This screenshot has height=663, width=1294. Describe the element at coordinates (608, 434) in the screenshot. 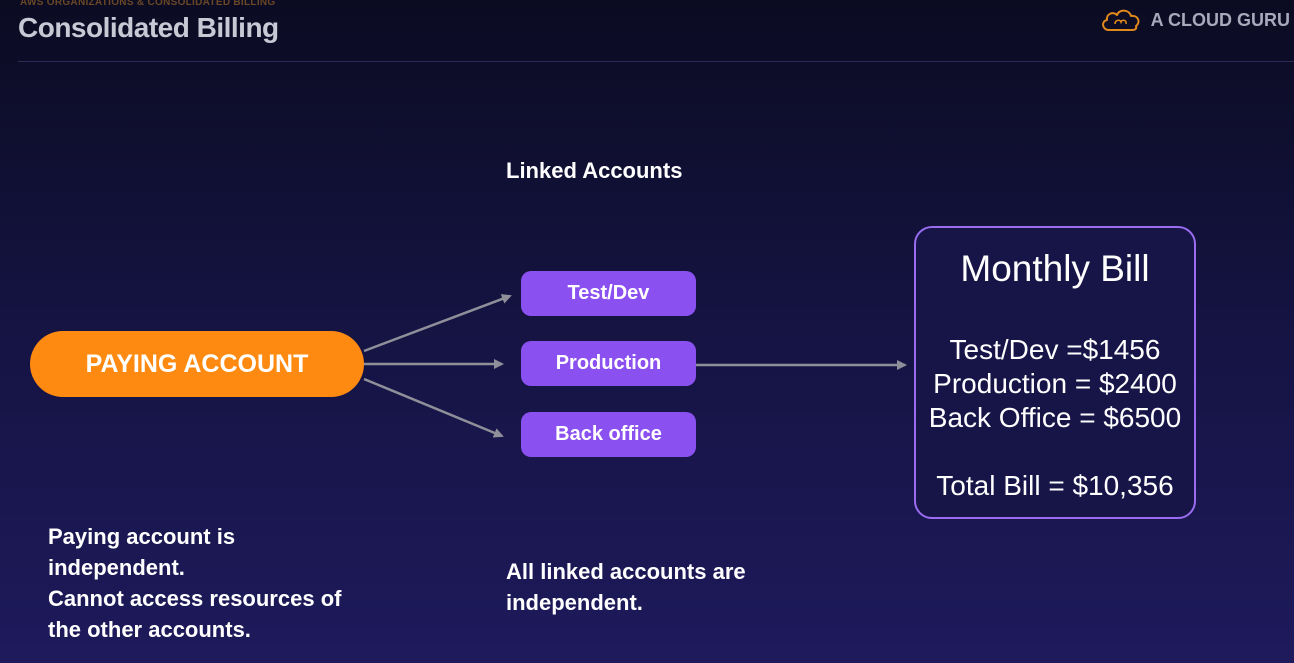

I see `linked-account-back-office: Back office` at that location.